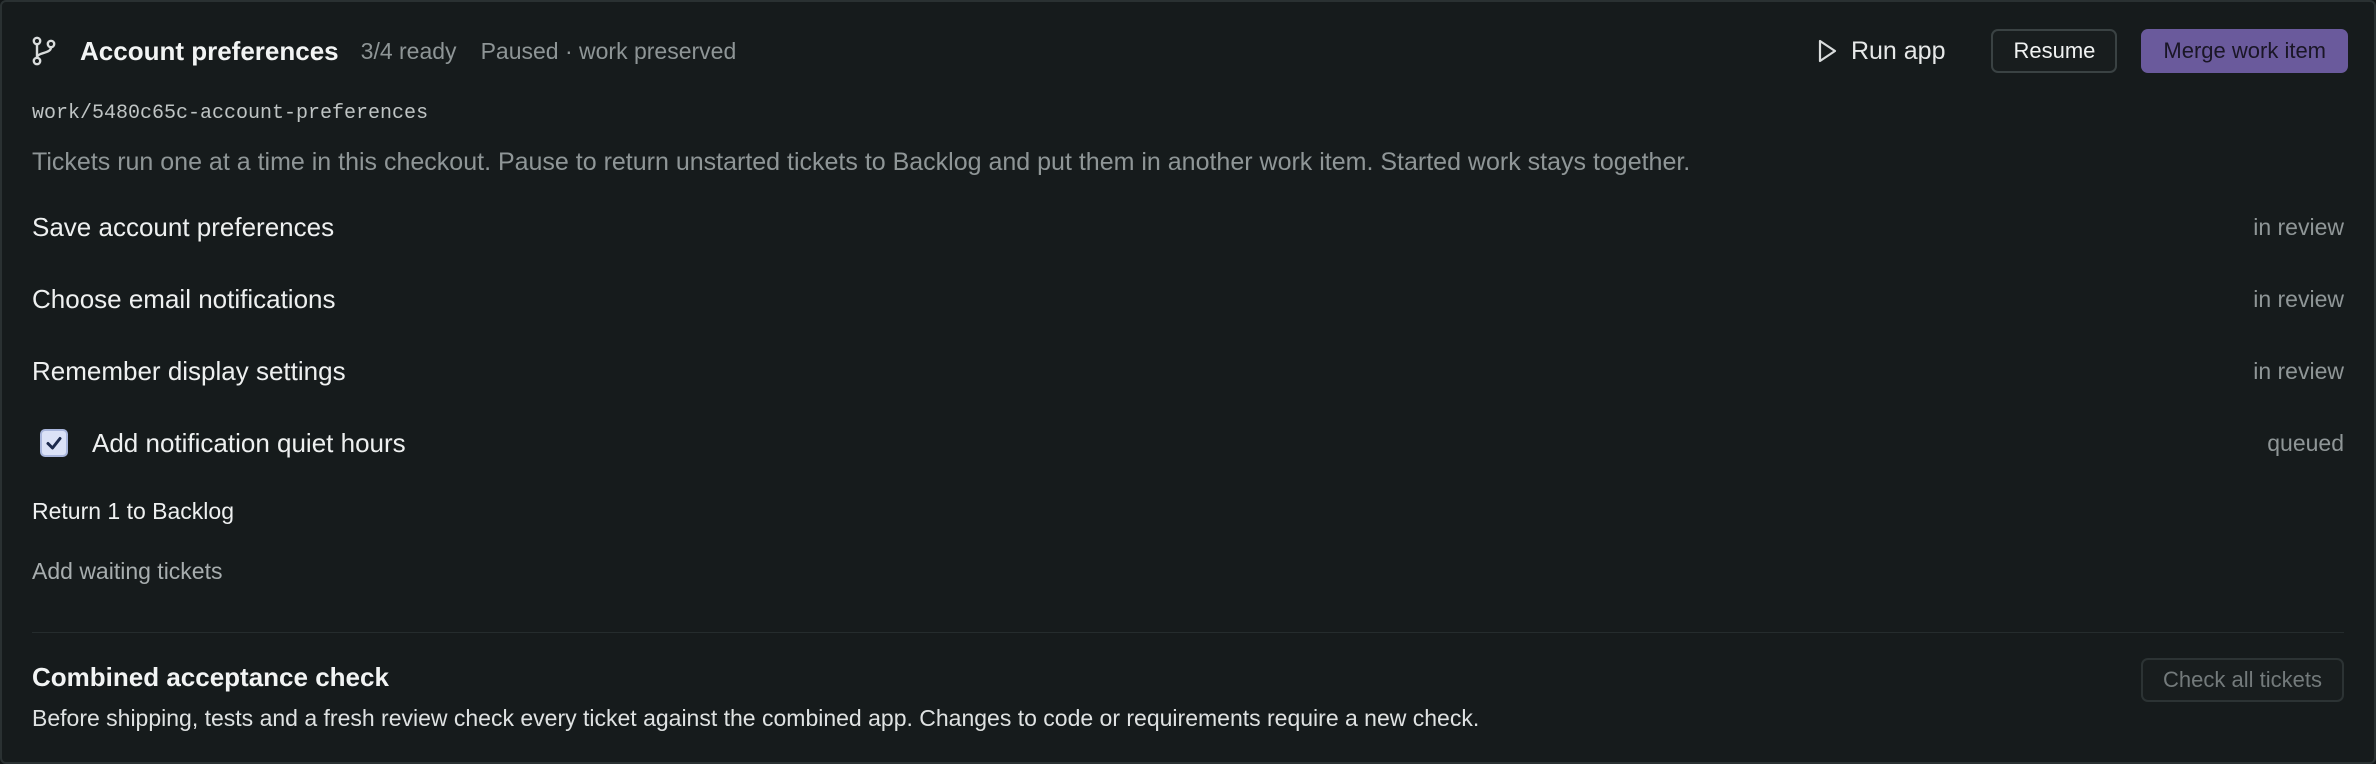 Image resolution: width=2376 pixels, height=764 pixels. Describe the element at coordinates (1188, 371) in the screenshot. I see `ticket-row: Remember display settings in review` at that location.